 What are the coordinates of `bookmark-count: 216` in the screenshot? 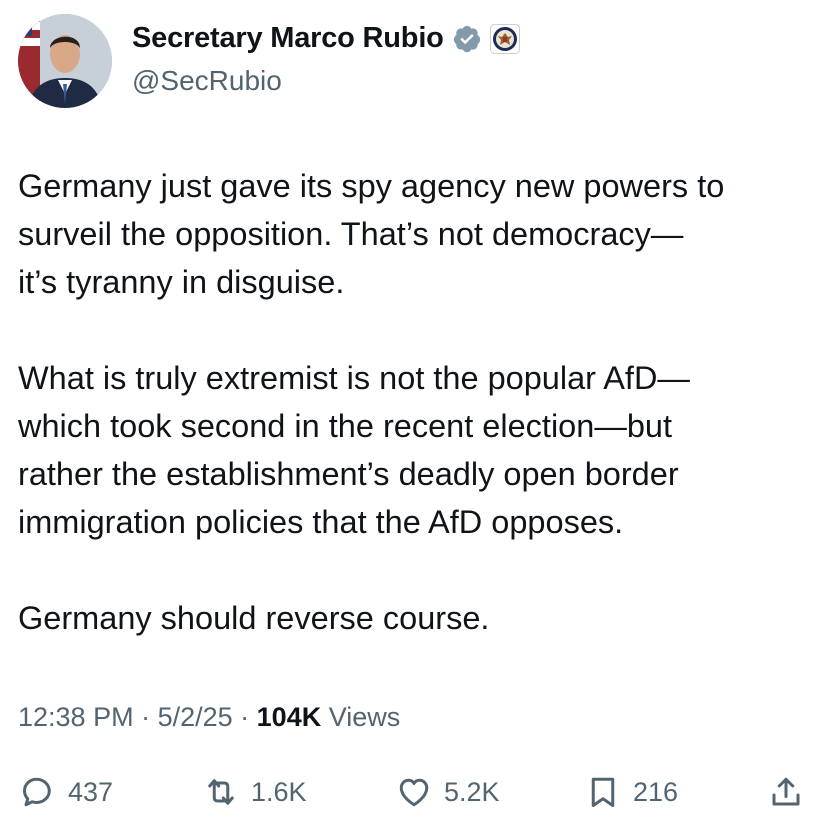 It's located at (656, 791).